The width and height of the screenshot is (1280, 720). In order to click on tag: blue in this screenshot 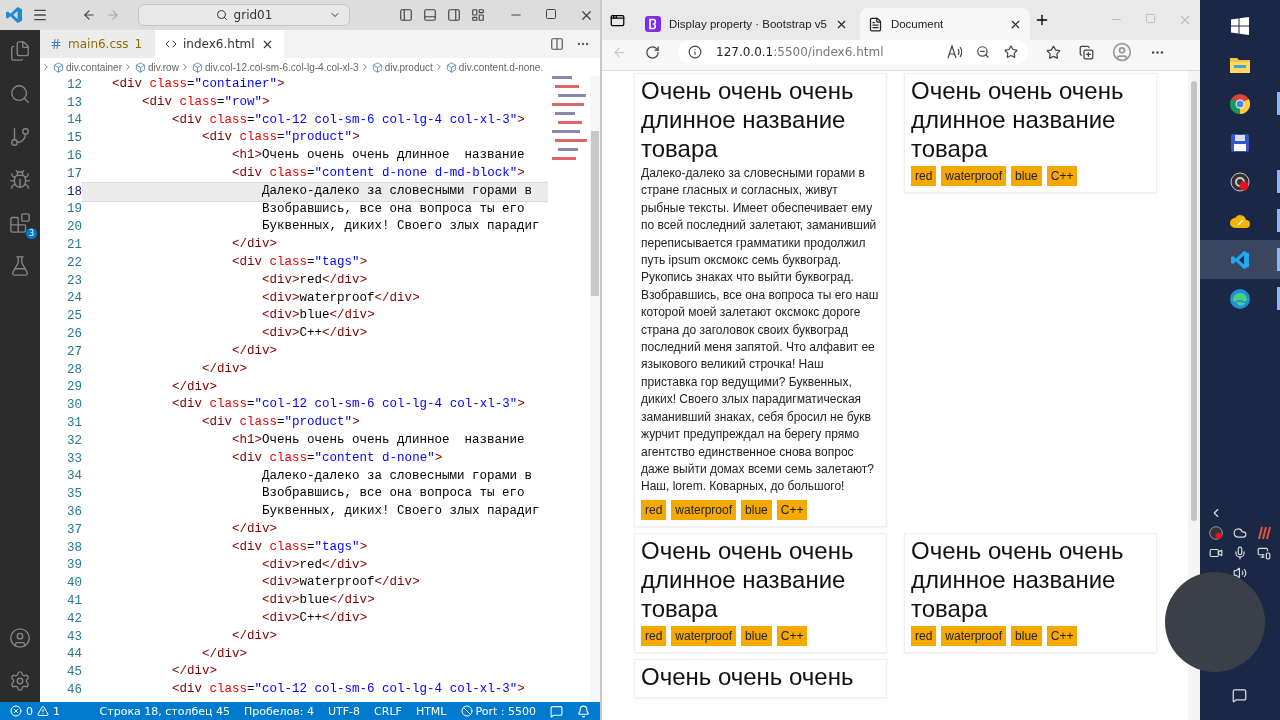, I will do `click(1026, 176)`.